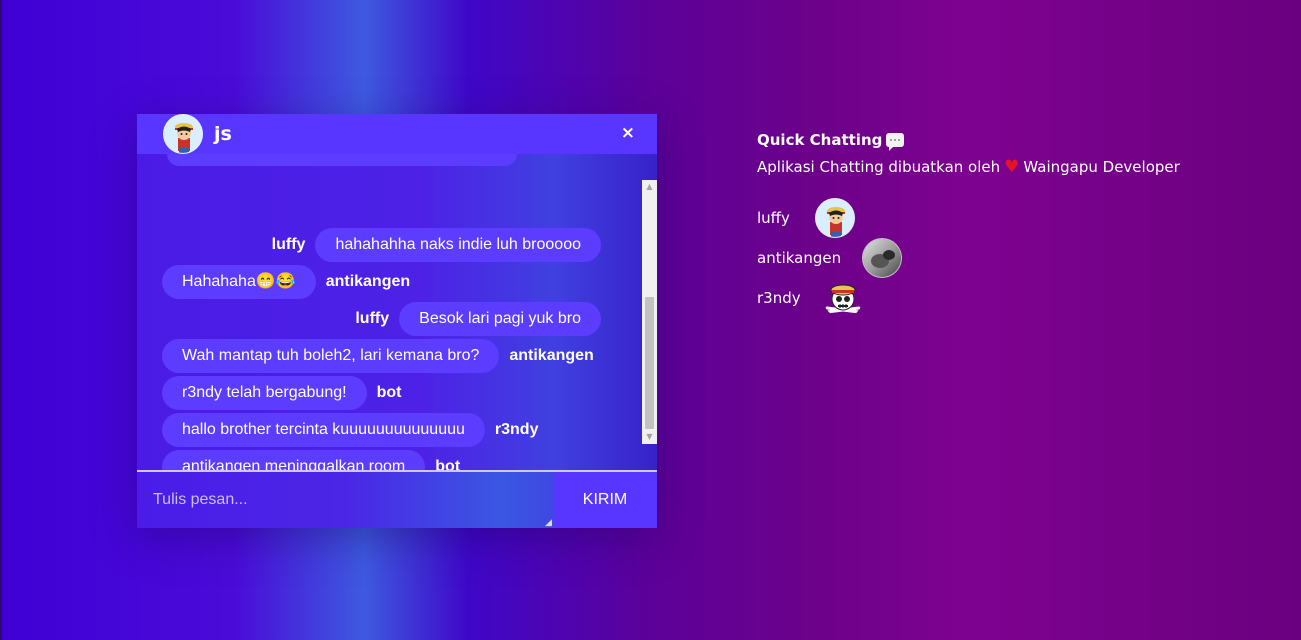 The width and height of the screenshot is (1301, 640). What do you see at coordinates (1101, 167) in the screenshot?
I see `developer-name: Waingapu Developer` at bounding box center [1101, 167].